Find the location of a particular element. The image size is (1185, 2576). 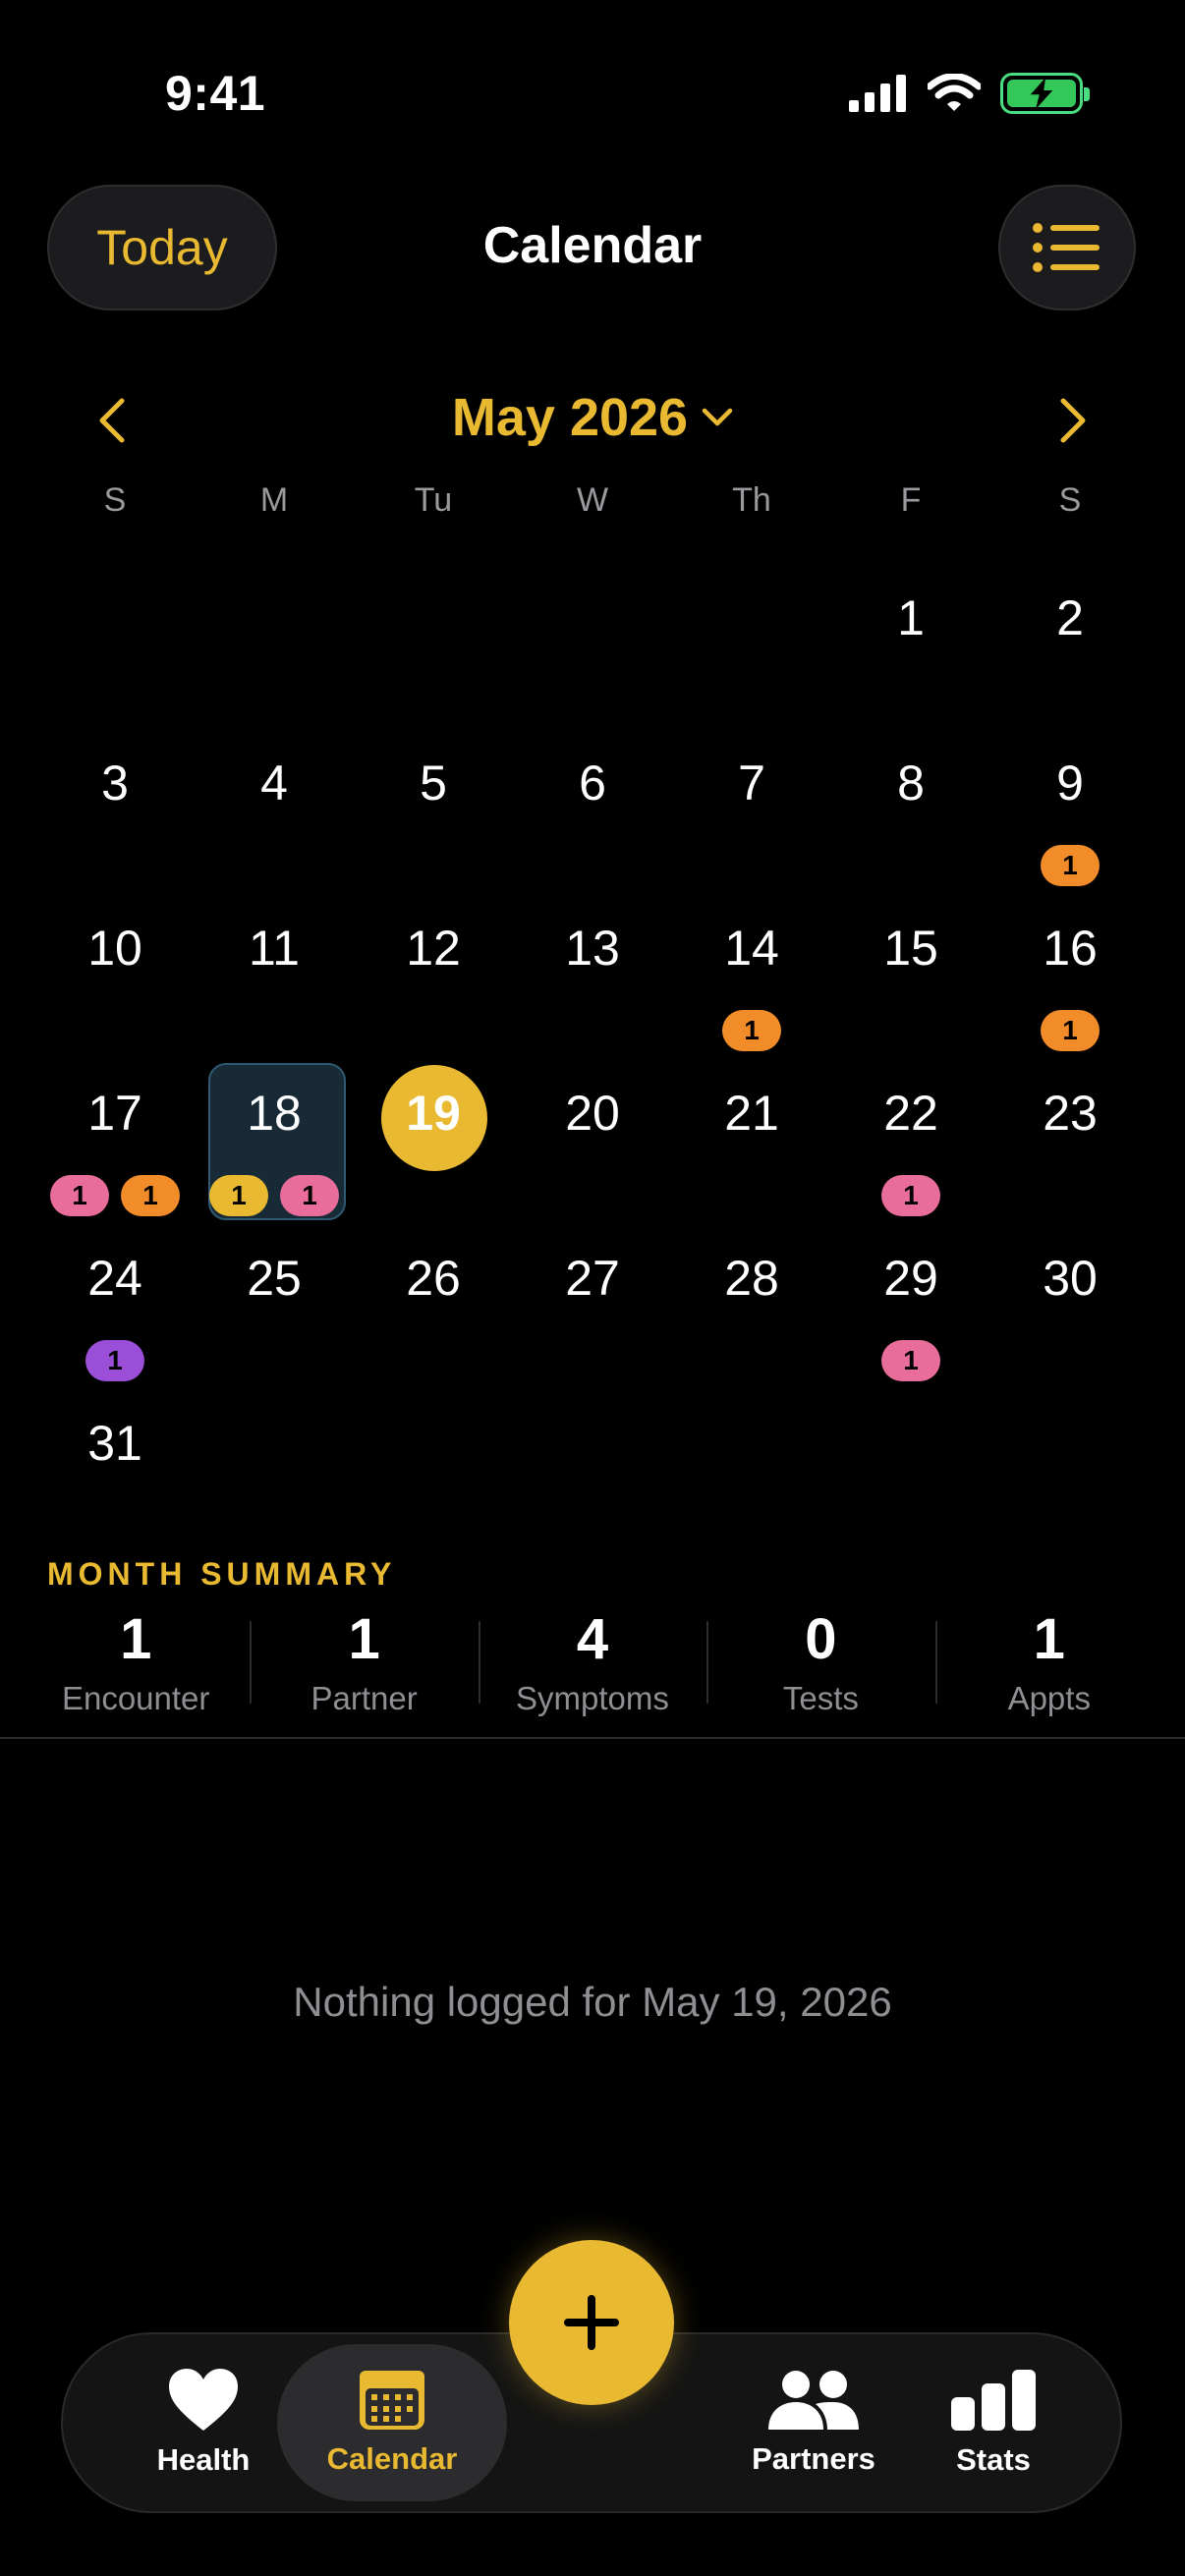

calendar-day-4: 4 is located at coordinates (275, 791).